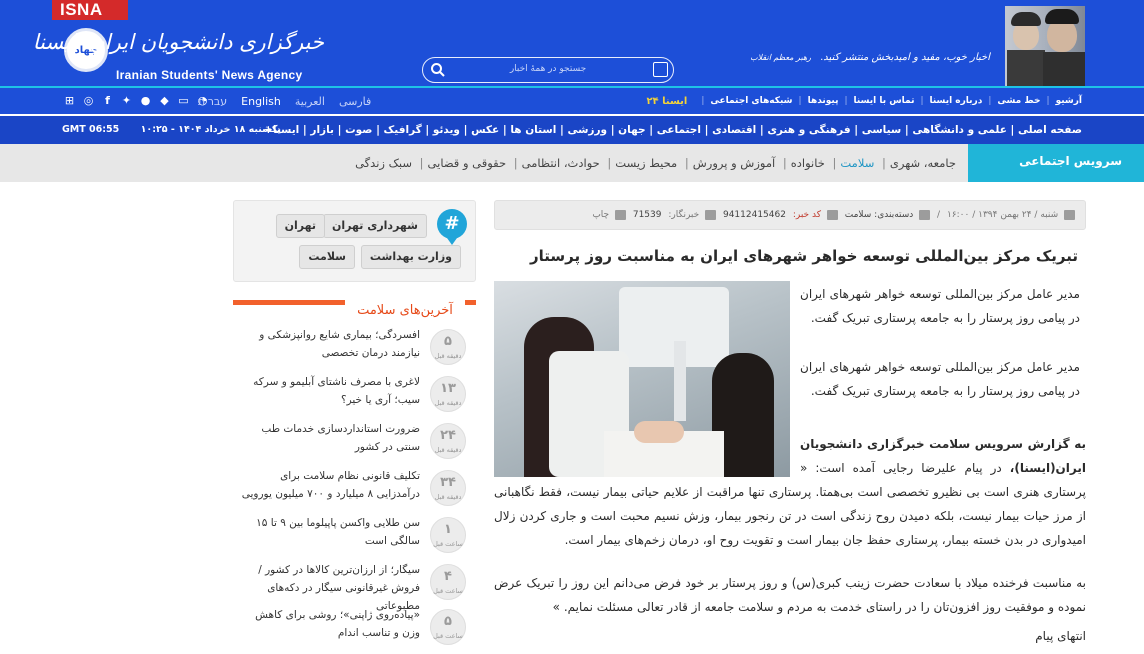 The width and height of the screenshot is (1144, 654). Describe the element at coordinates (923, 163) in the screenshot. I see `sub-link-society: جامعه، شهری` at that location.